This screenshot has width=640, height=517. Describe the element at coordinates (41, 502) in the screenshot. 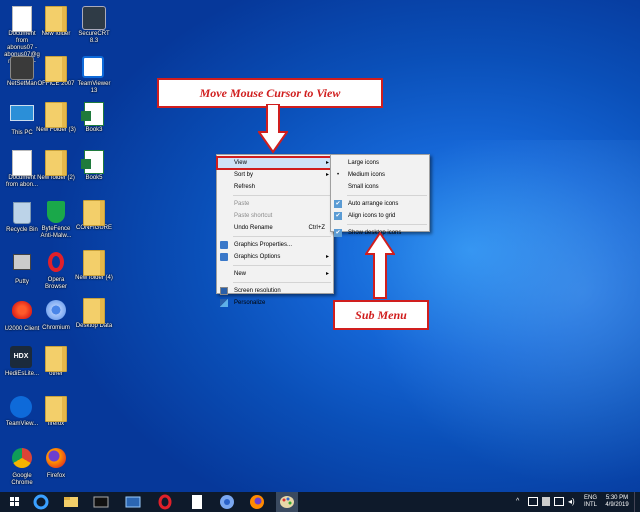

I see `edge-icon` at that location.